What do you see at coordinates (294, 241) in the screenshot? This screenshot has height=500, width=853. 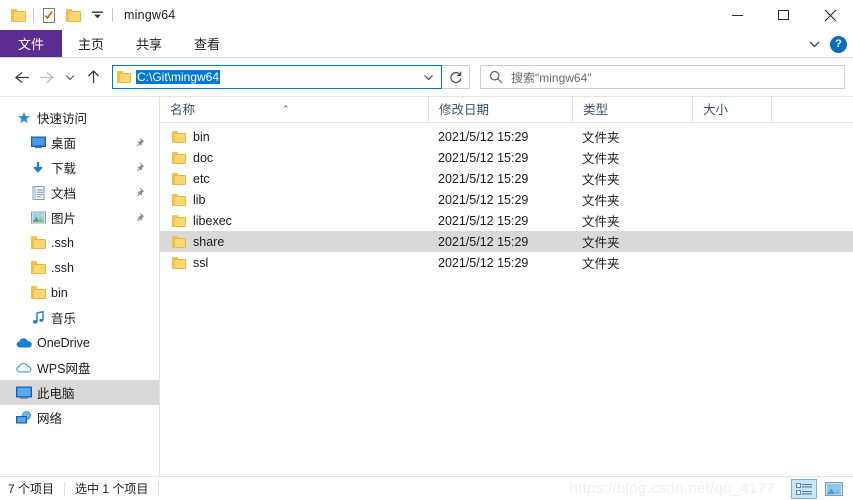 I see `file-name-cell: share` at bounding box center [294, 241].